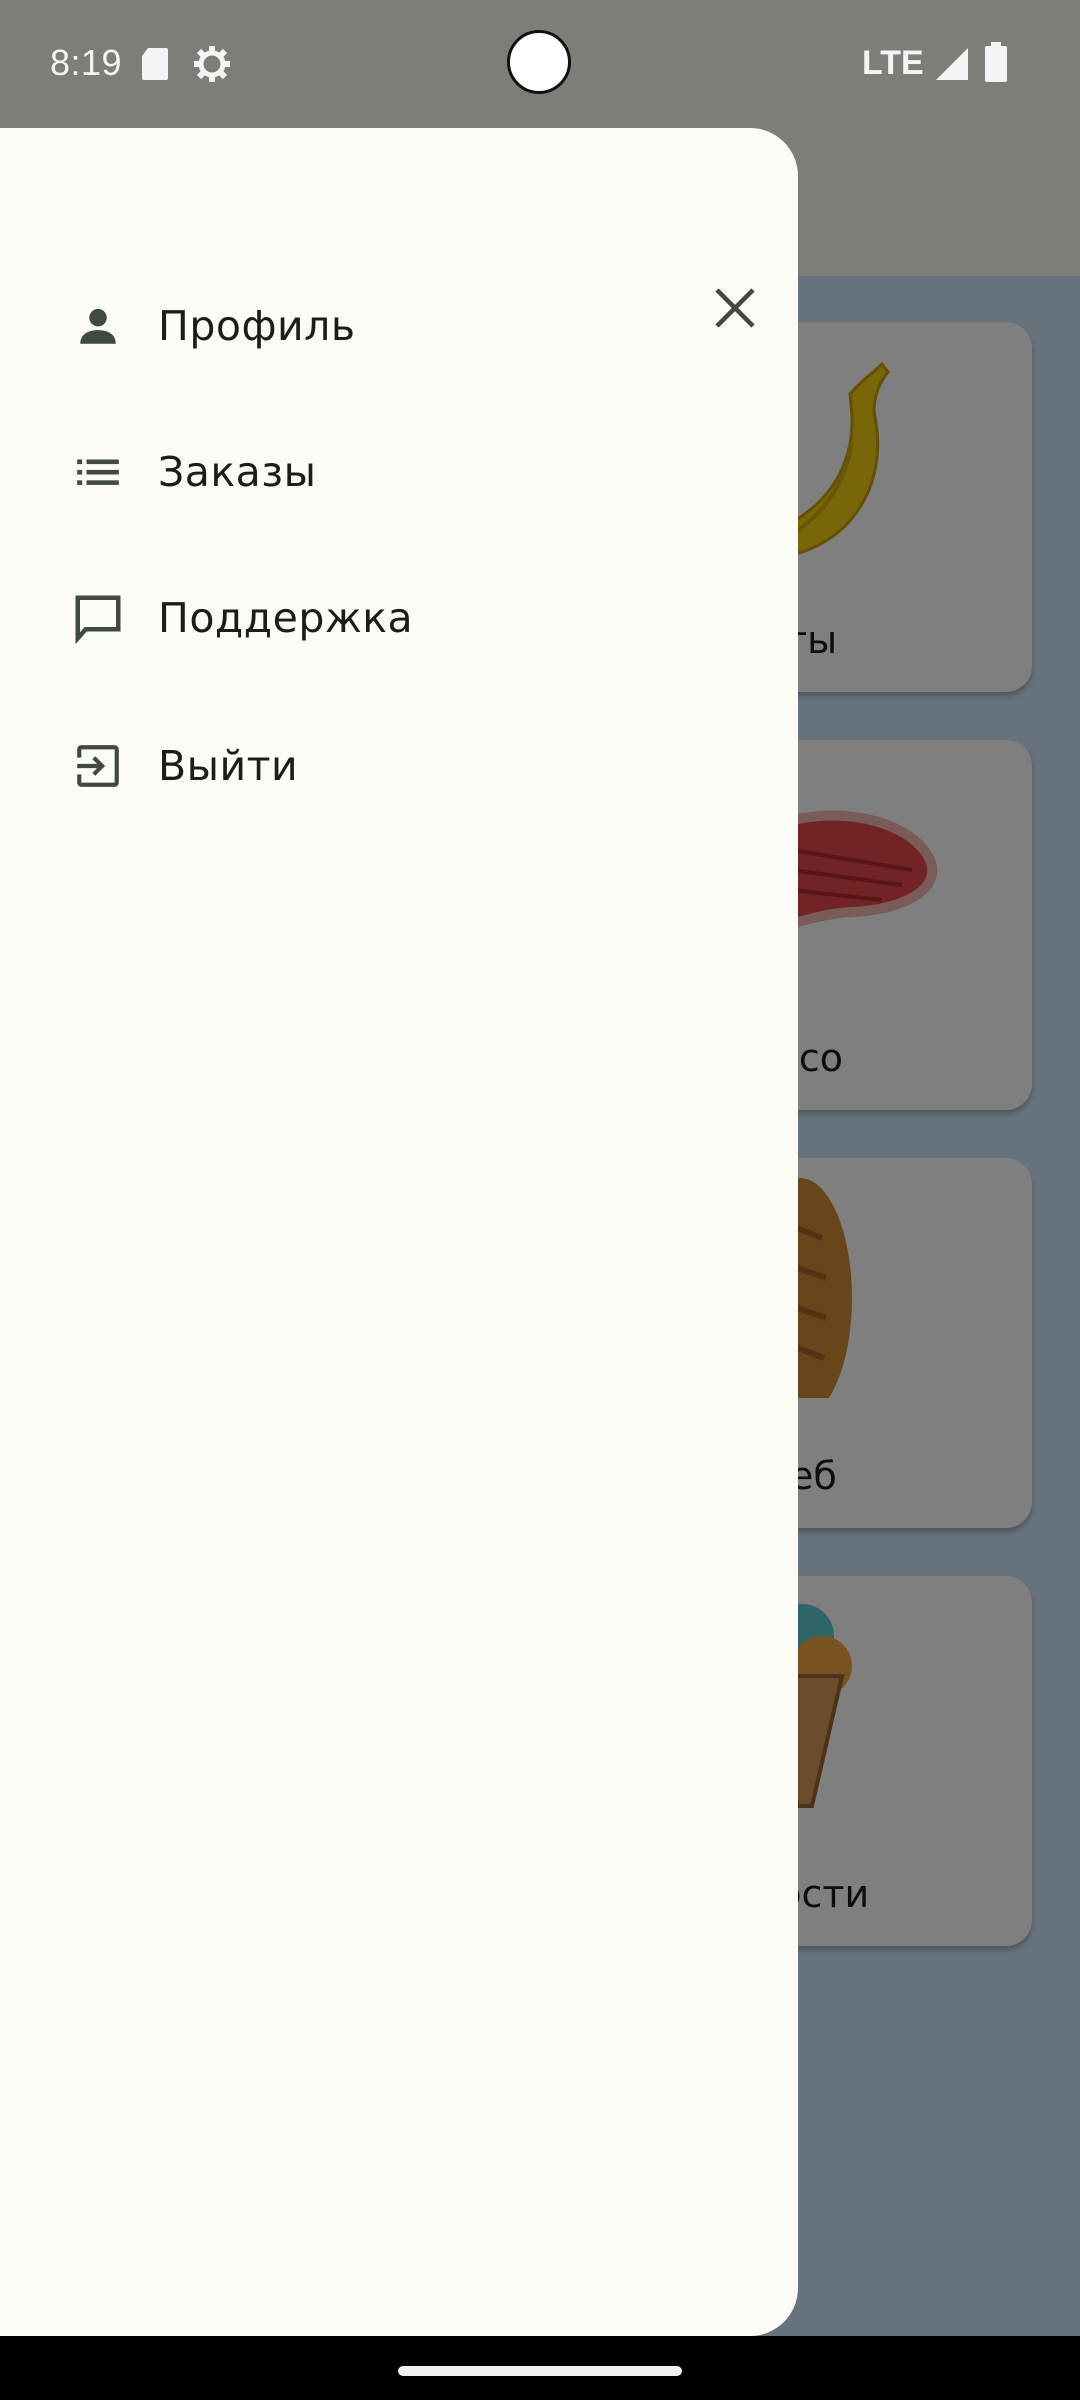  Describe the element at coordinates (98, 326) in the screenshot. I see `person-icon` at that location.